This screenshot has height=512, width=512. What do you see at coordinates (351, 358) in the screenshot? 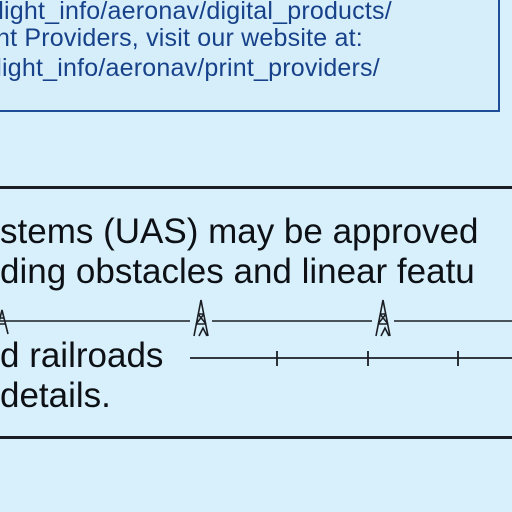
I see `railroad-symbol` at bounding box center [351, 358].